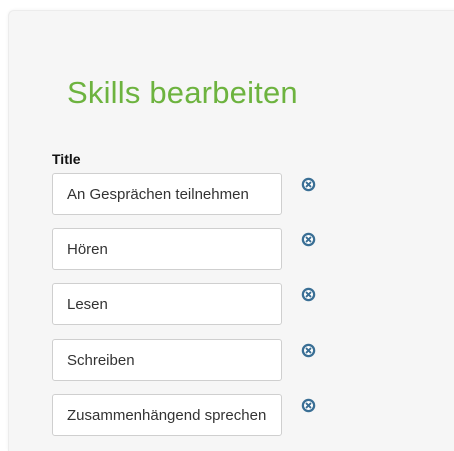  What do you see at coordinates (182, 92) in the screenshot?
I see `page-title: Skills bearbeiten` at bounding box center [182, 92].